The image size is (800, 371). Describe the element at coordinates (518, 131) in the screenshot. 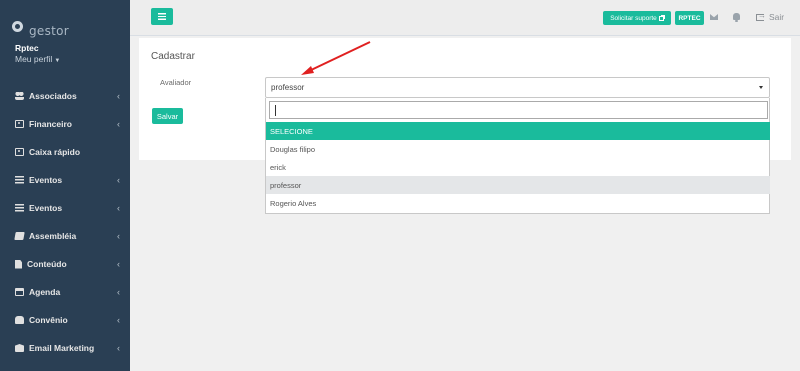

I see `dropdown-option-selecione: SELECIONE` at that location.